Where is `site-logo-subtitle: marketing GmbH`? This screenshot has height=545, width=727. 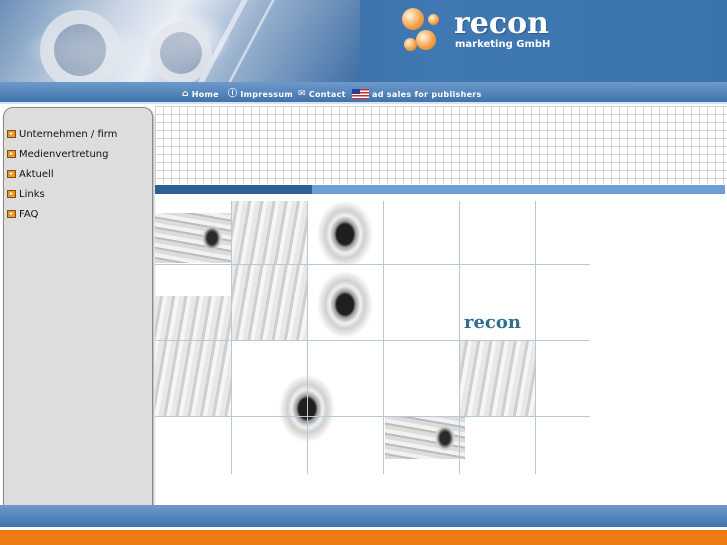
site-logo-subtitle: marketing GmbH is located at coordinates (503, 44).